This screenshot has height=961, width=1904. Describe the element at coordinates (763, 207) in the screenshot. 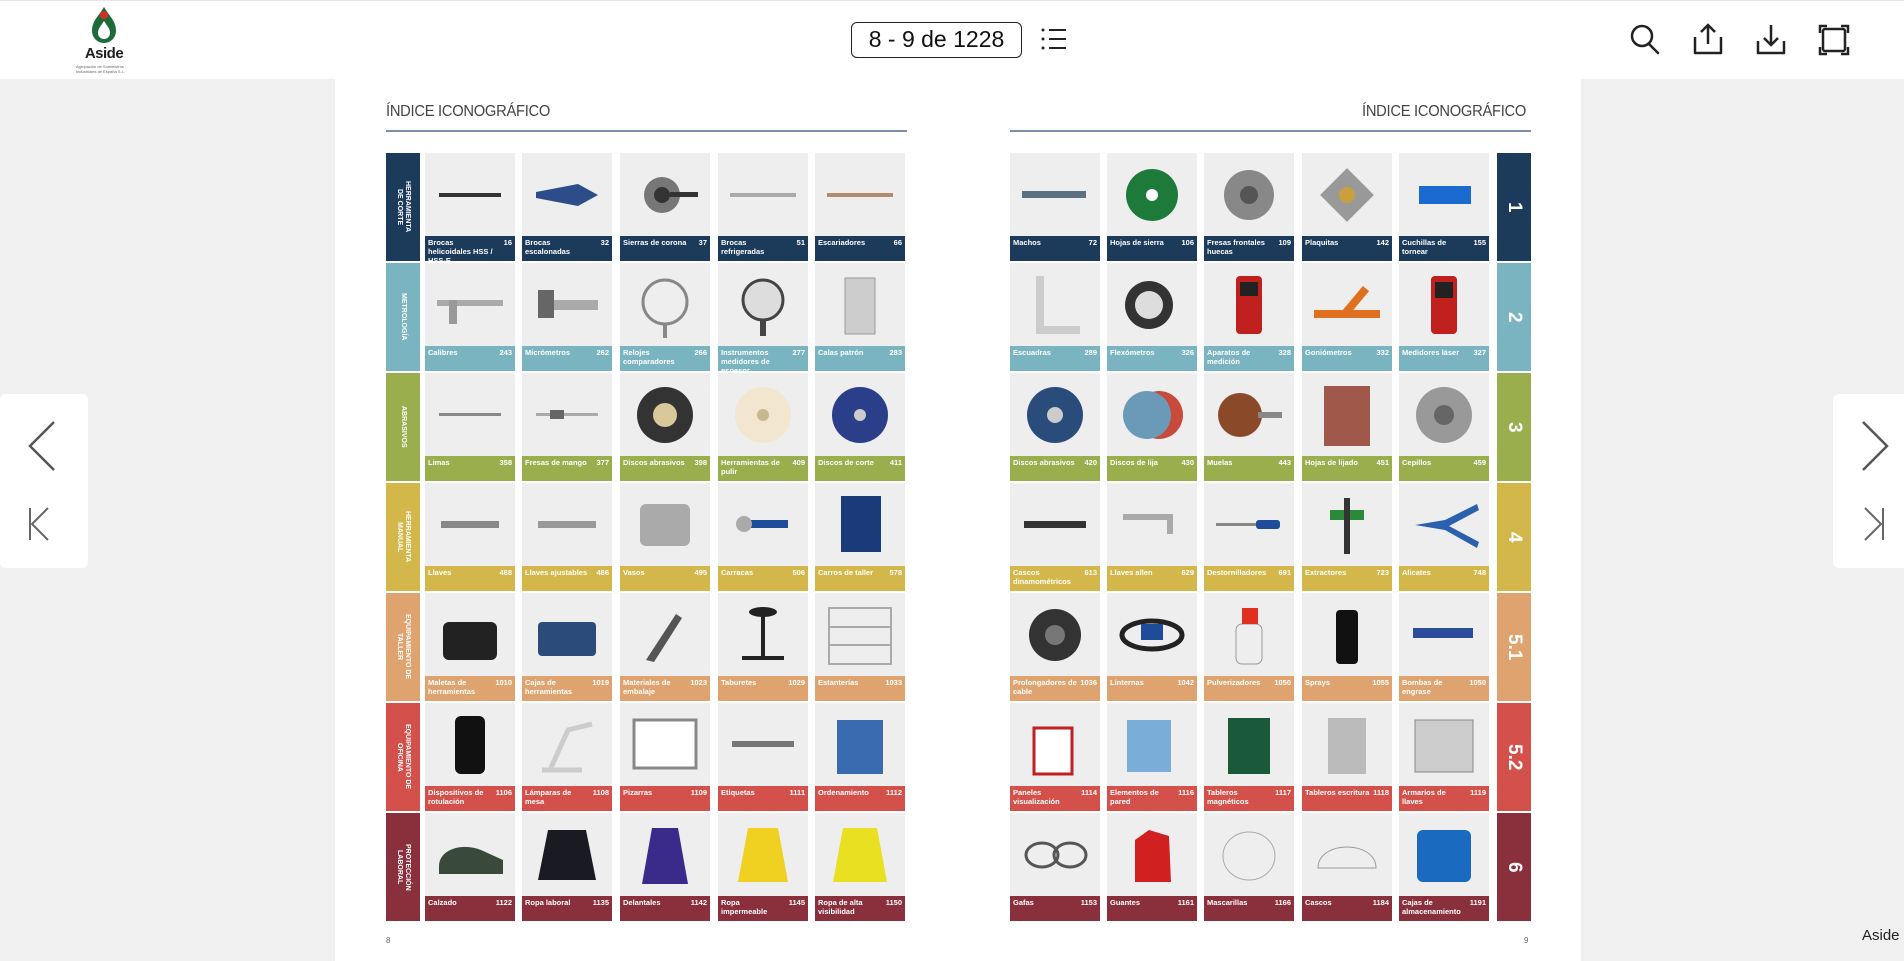

I see `product-card: Brocas refrigeradas 51` at that location.